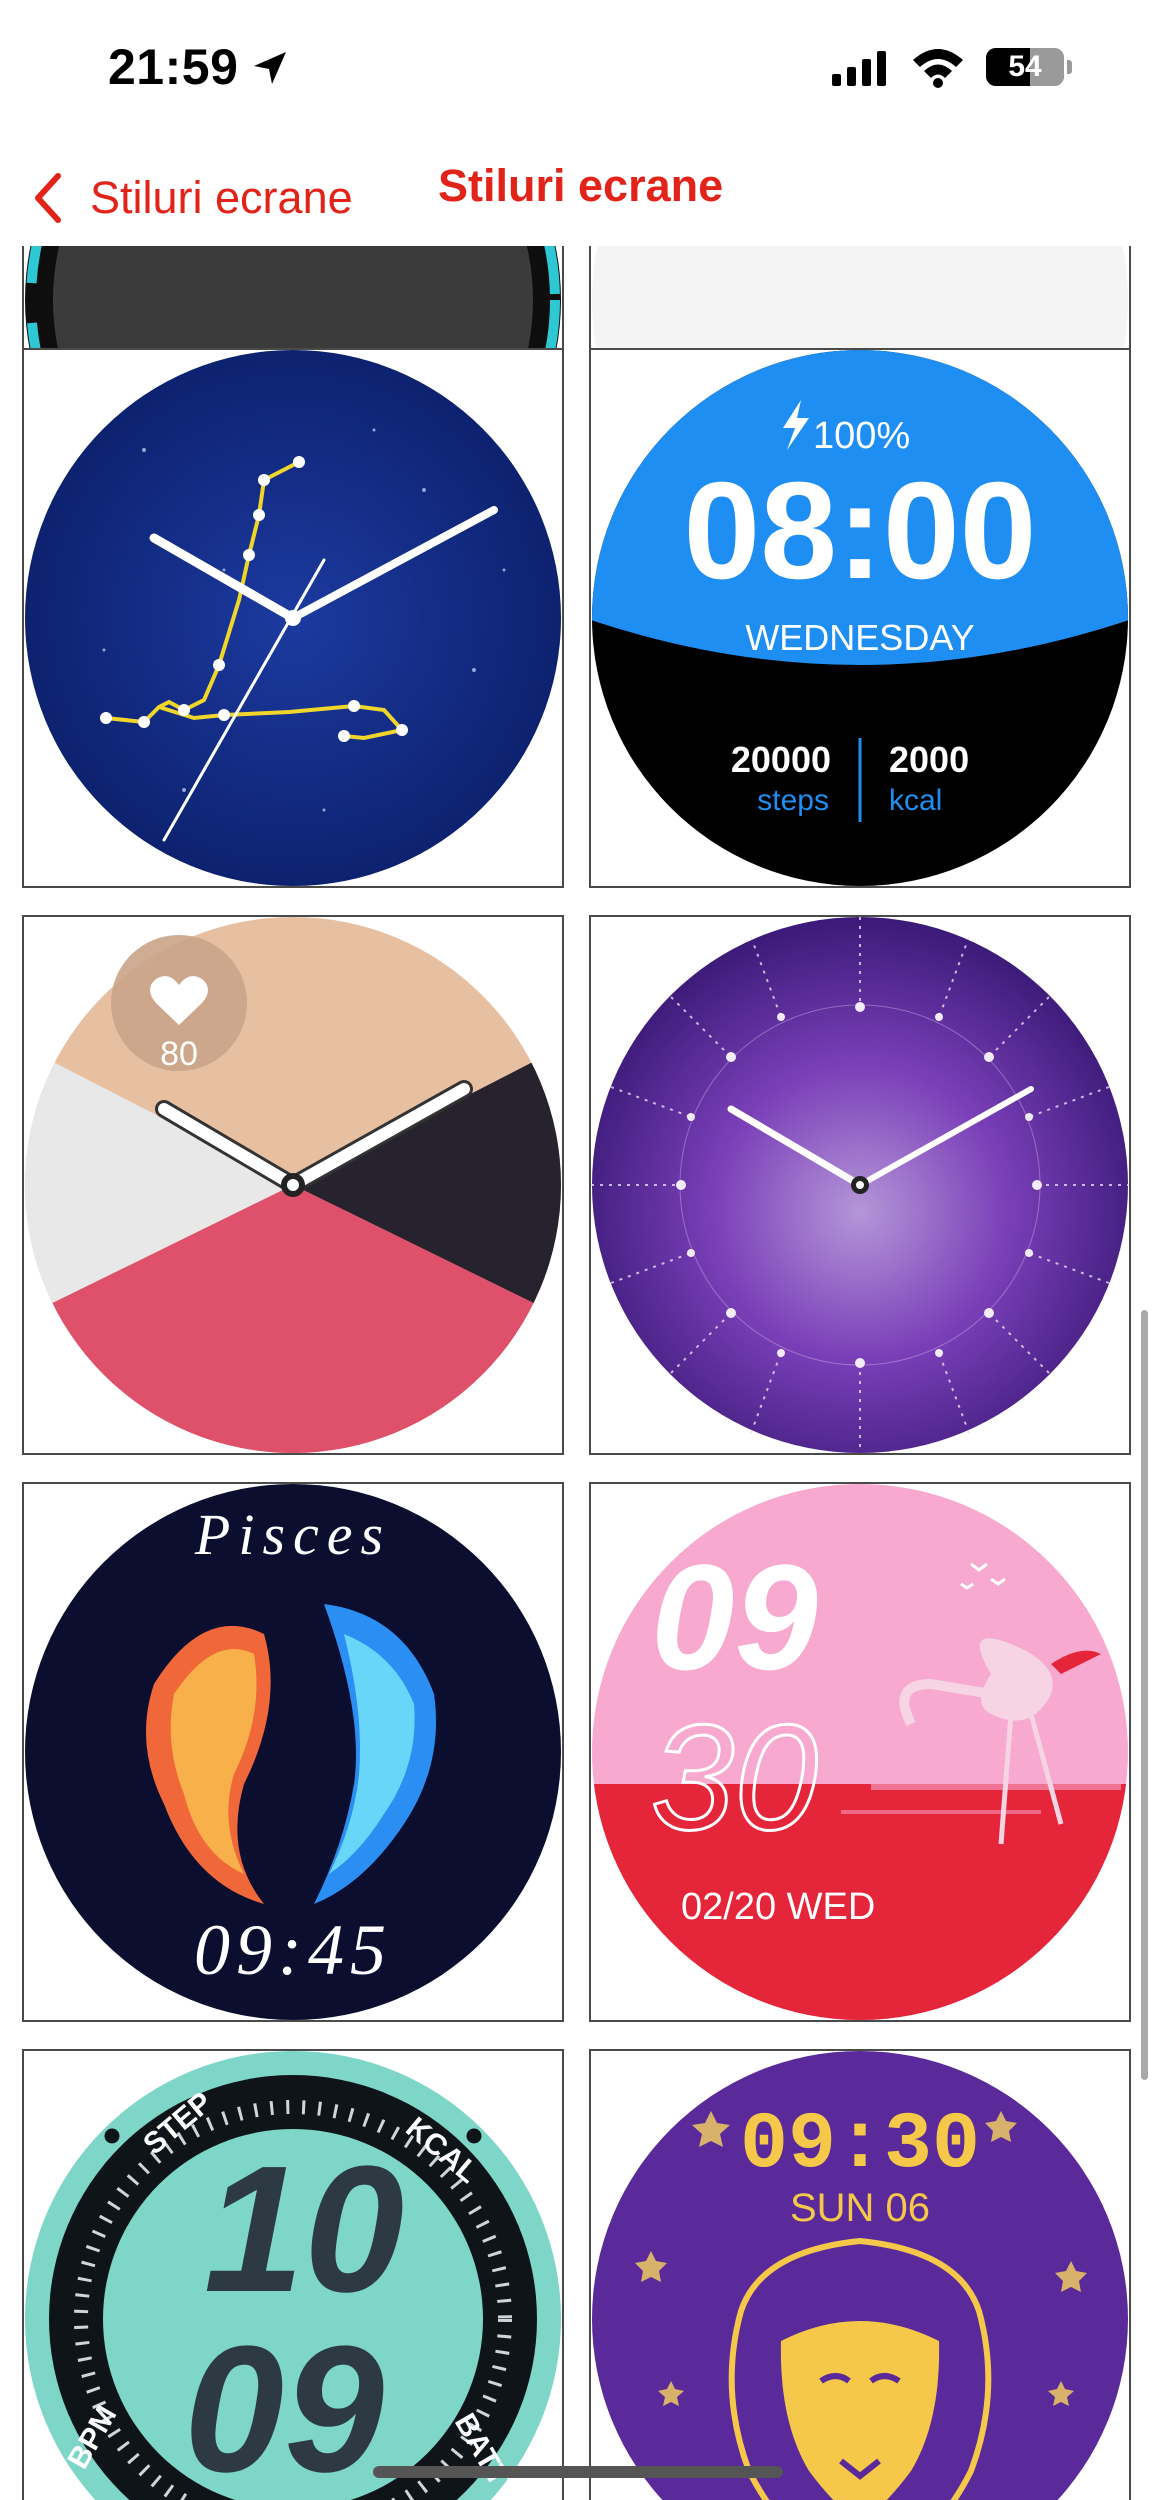 This screenshot has width=1156, height=2500. What do you see at coordinates (581, 185) in the screenshot?
I see `page-title: Stiluri ecrane` at bounding box center [581, 185].